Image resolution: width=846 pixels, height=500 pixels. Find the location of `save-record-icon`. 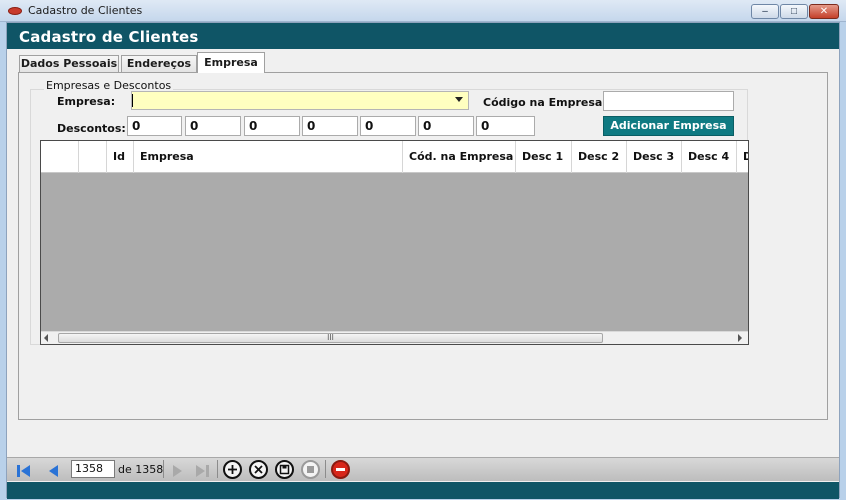

save-record-icon is located at coordinates (284, 469).